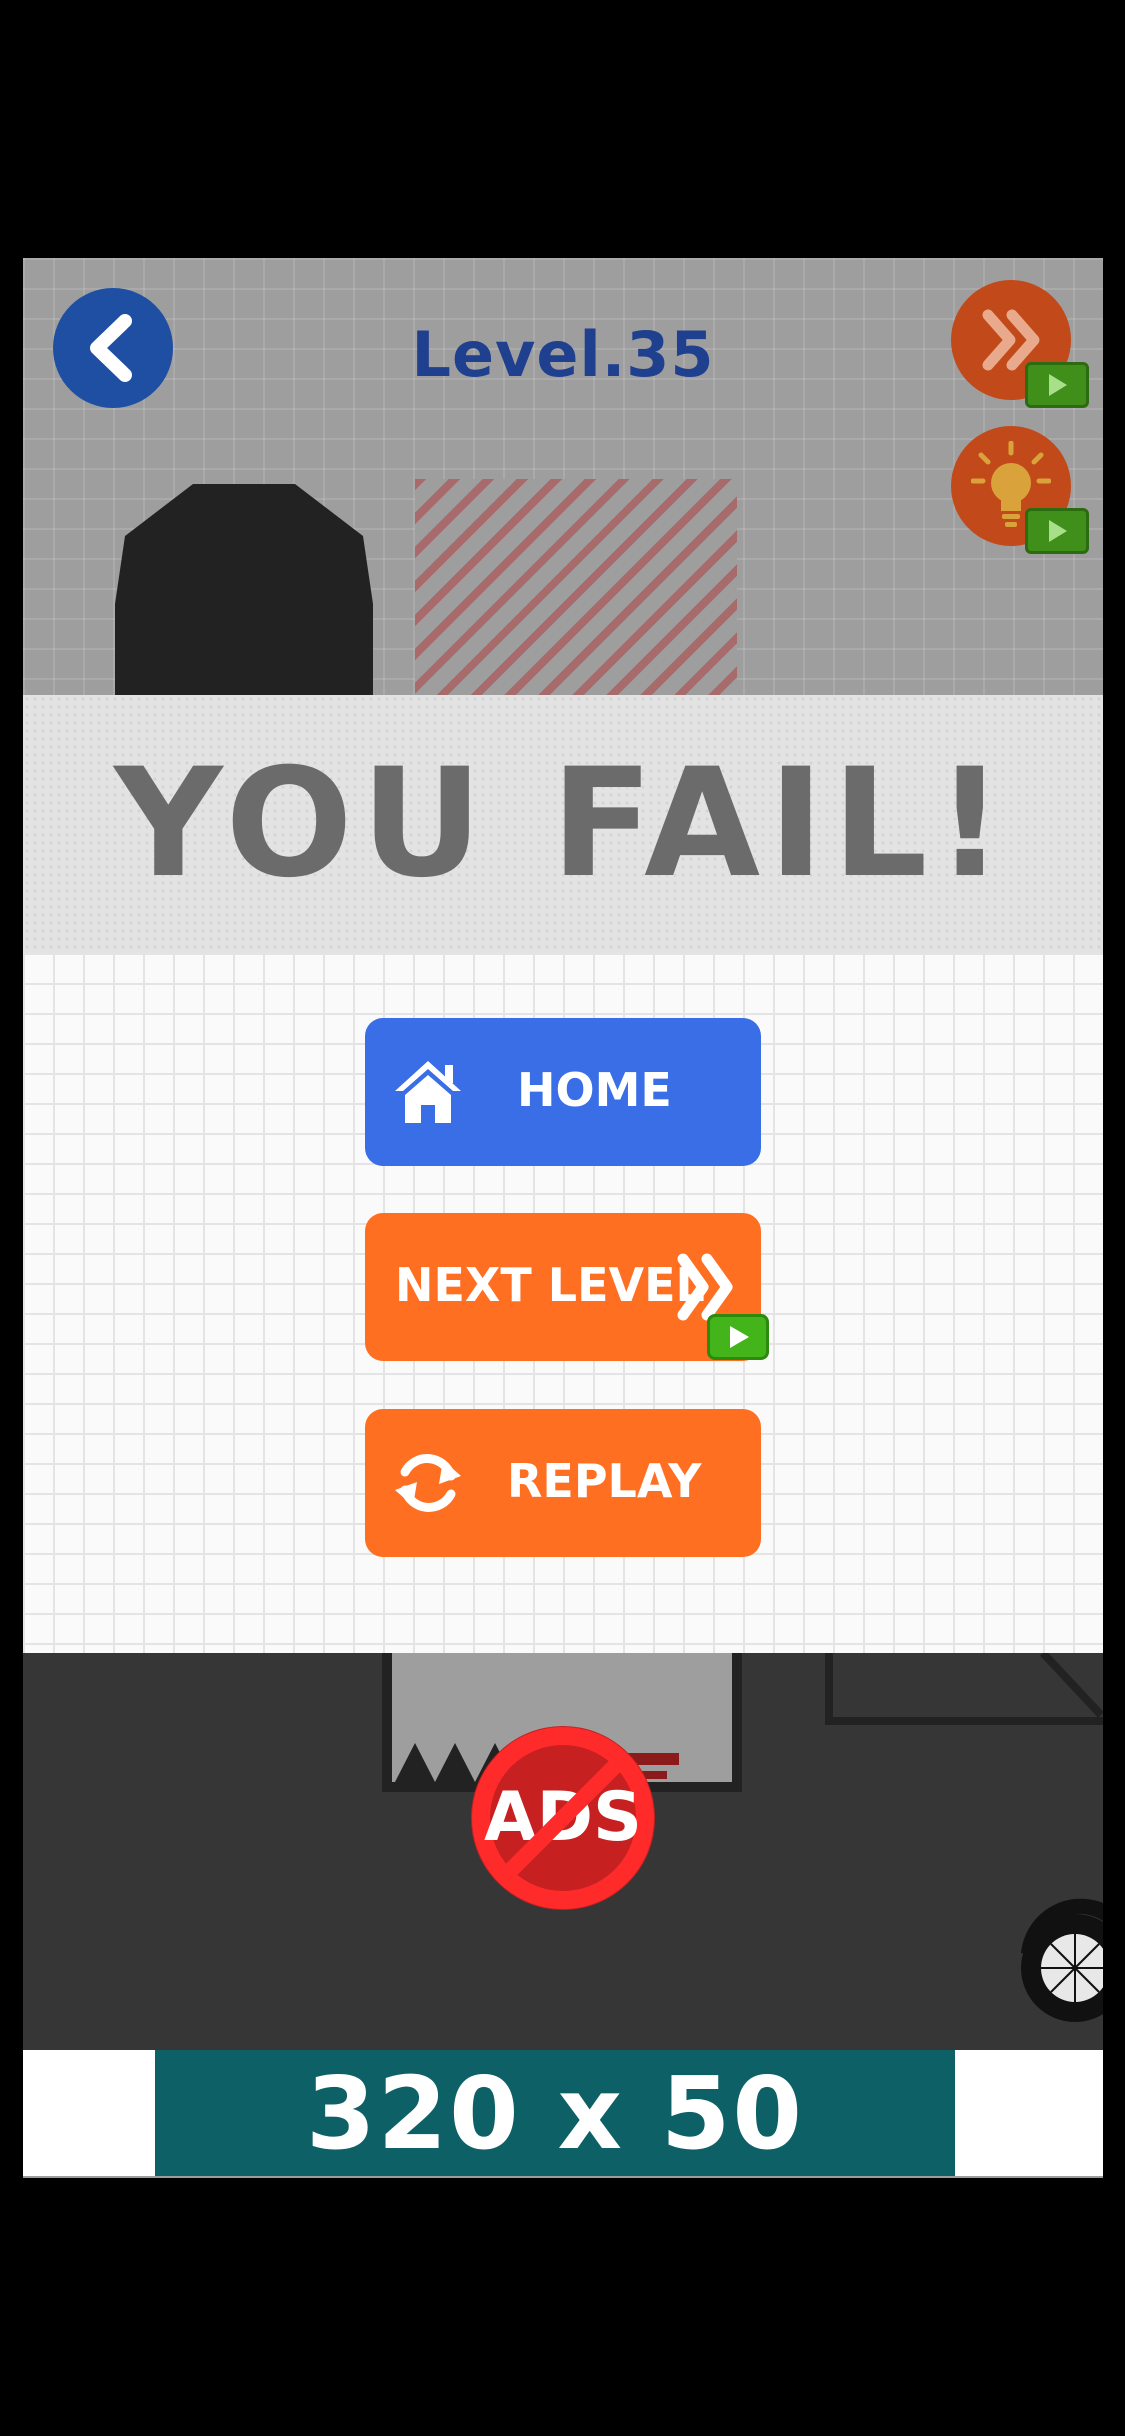 The width and height of the screenshot is (1125, 2436). I want to click on replay-button-label: REPLAY, so click(604, 1481).